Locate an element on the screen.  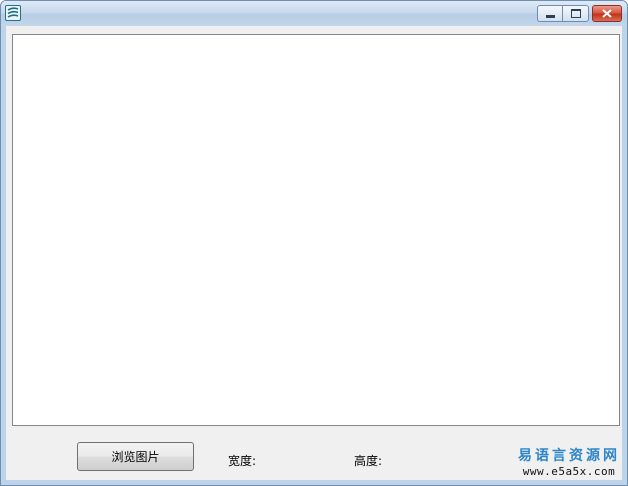
height-label: 高度: is located at coordinates (368, 461).